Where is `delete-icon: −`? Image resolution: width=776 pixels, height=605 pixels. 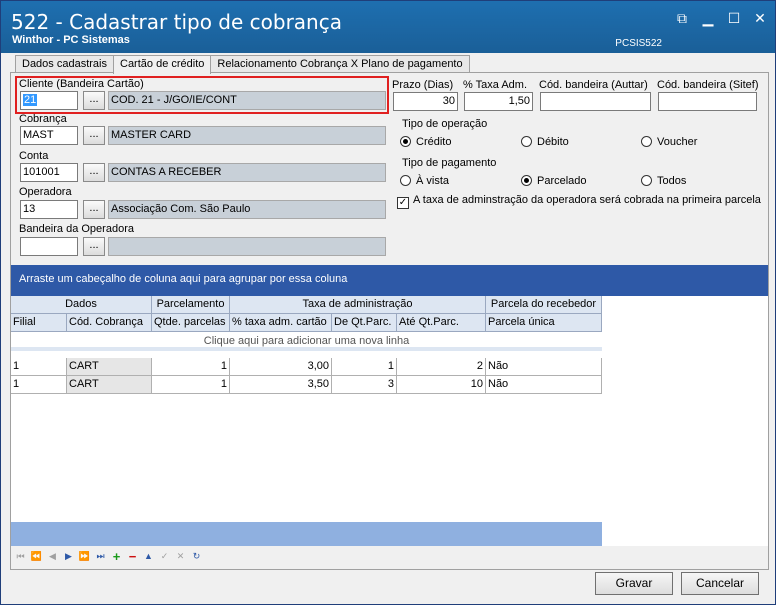
delete-icon: − is located at coordinates (132, 556).